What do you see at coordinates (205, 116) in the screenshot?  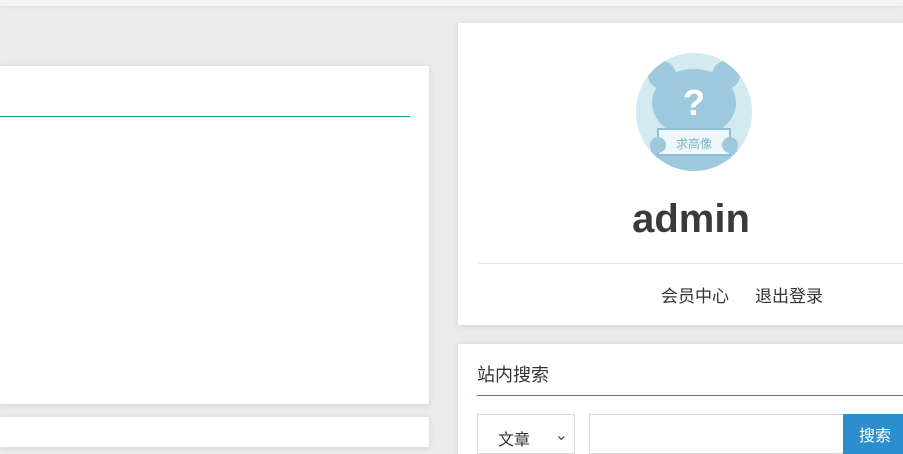 I see `content-title-underline` at bounding box center [205, 116].